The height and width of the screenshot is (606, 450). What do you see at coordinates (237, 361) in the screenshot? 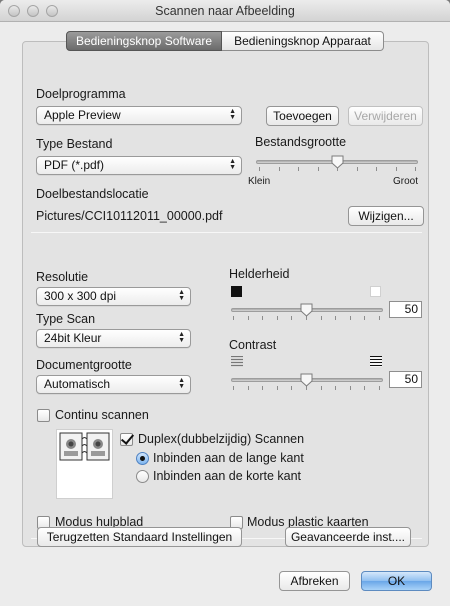
I see `low-contrast-icon` at bounding box center [237, 361].